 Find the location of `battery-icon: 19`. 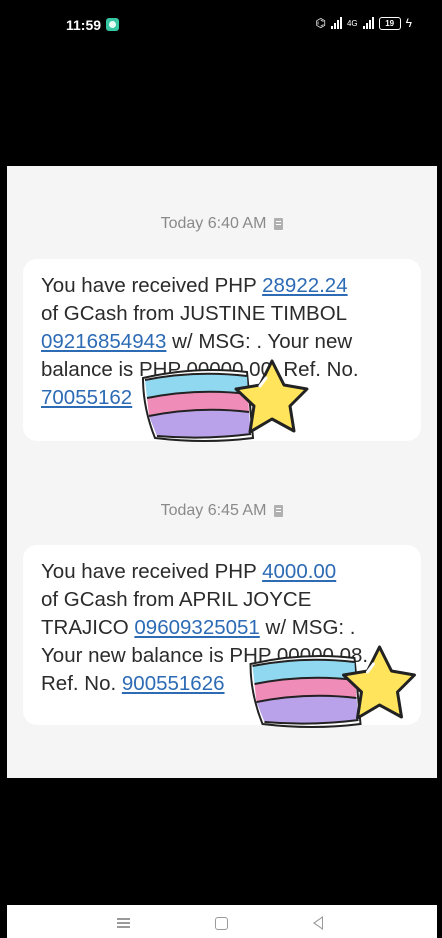

battery-icon: 19 is located at coordinates (389, 23).